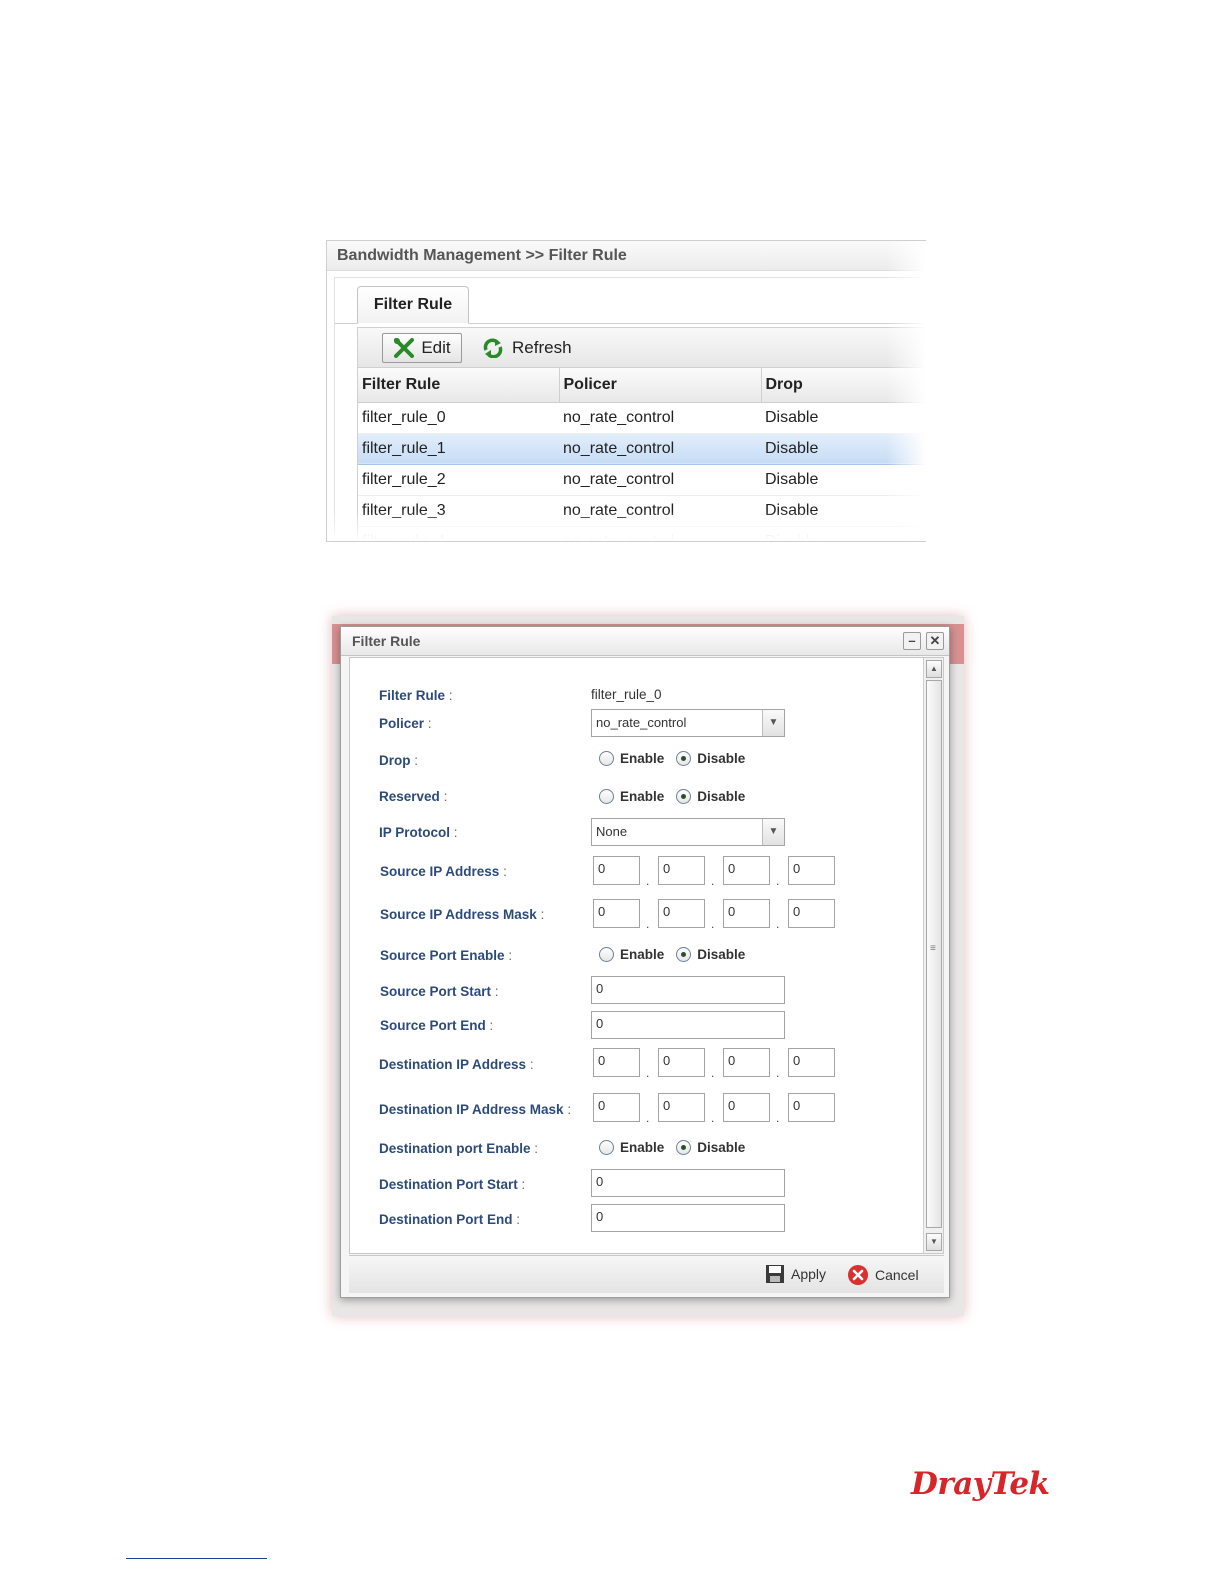  I want to click on dest-port-end-label: Destination Port End :, so click(450, 1219).